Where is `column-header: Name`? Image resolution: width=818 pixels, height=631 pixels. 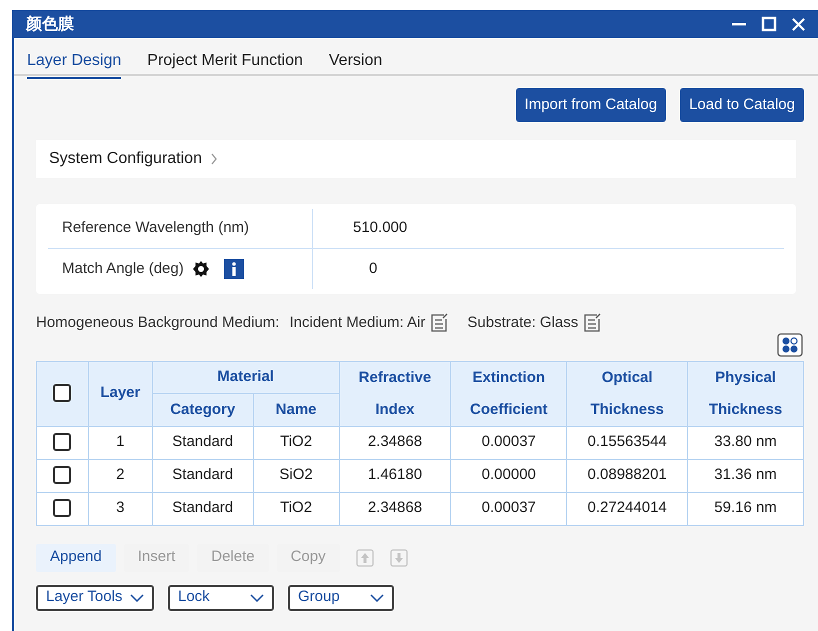 column-header: Name is located at coordinates (296, 410).